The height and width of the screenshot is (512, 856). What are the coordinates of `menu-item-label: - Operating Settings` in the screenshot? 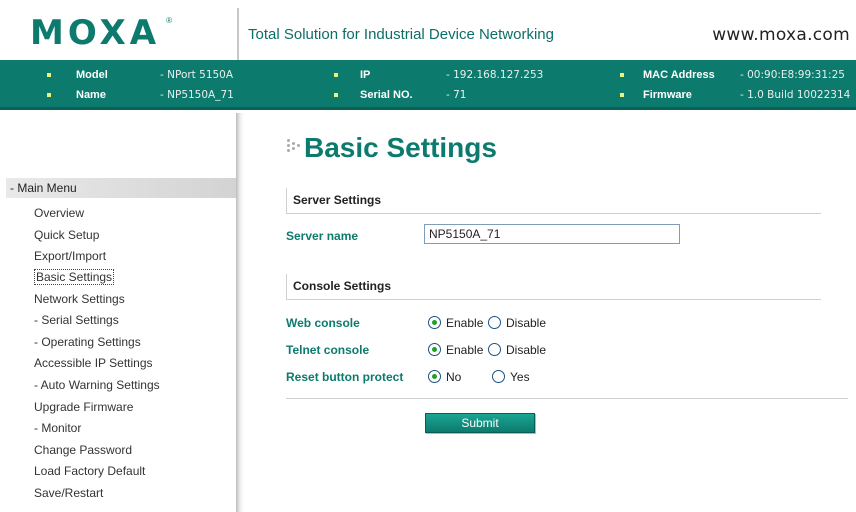 It's located at (87, 342).